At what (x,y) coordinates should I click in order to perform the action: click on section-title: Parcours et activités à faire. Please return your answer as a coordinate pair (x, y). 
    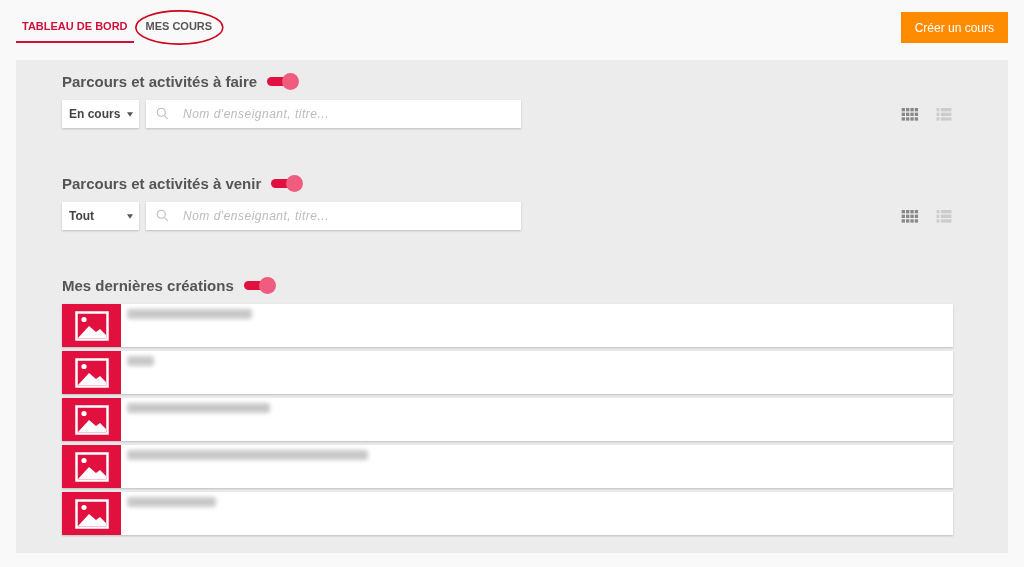
    Looking at the image, I should click on (160, 81).